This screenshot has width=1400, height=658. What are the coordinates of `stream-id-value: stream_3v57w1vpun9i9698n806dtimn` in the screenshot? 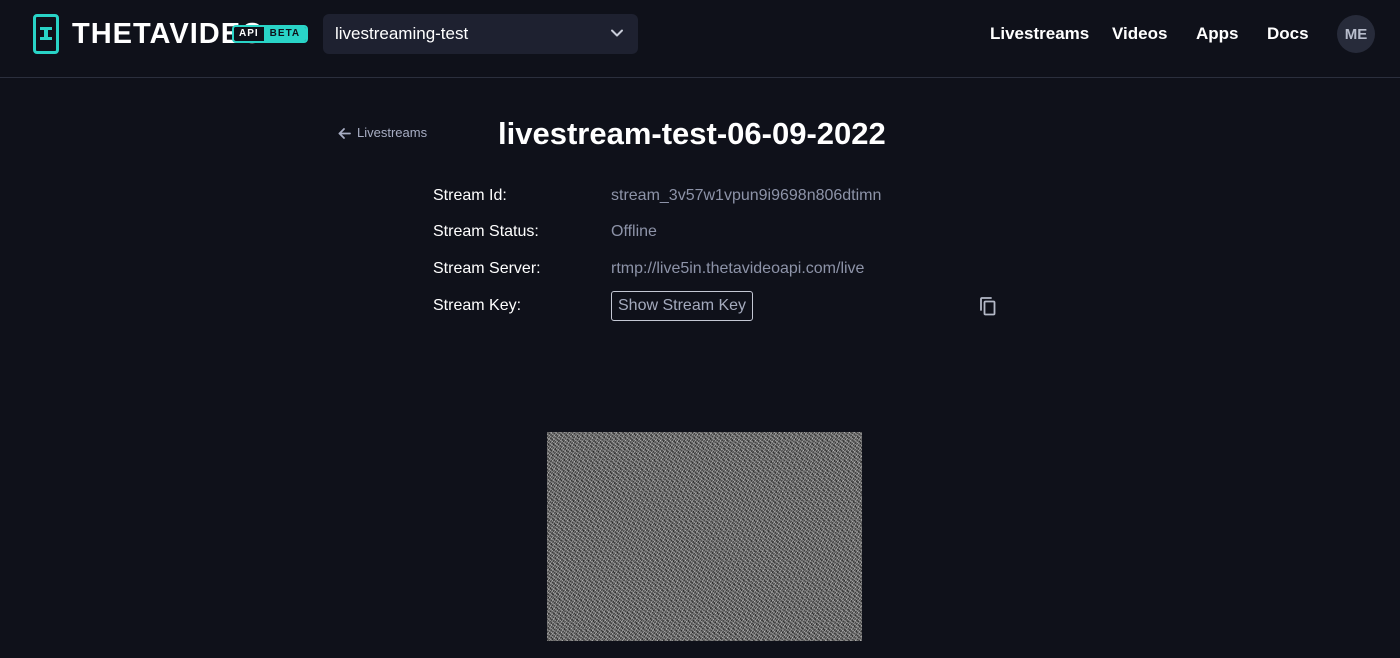 It's located at (746, 195).